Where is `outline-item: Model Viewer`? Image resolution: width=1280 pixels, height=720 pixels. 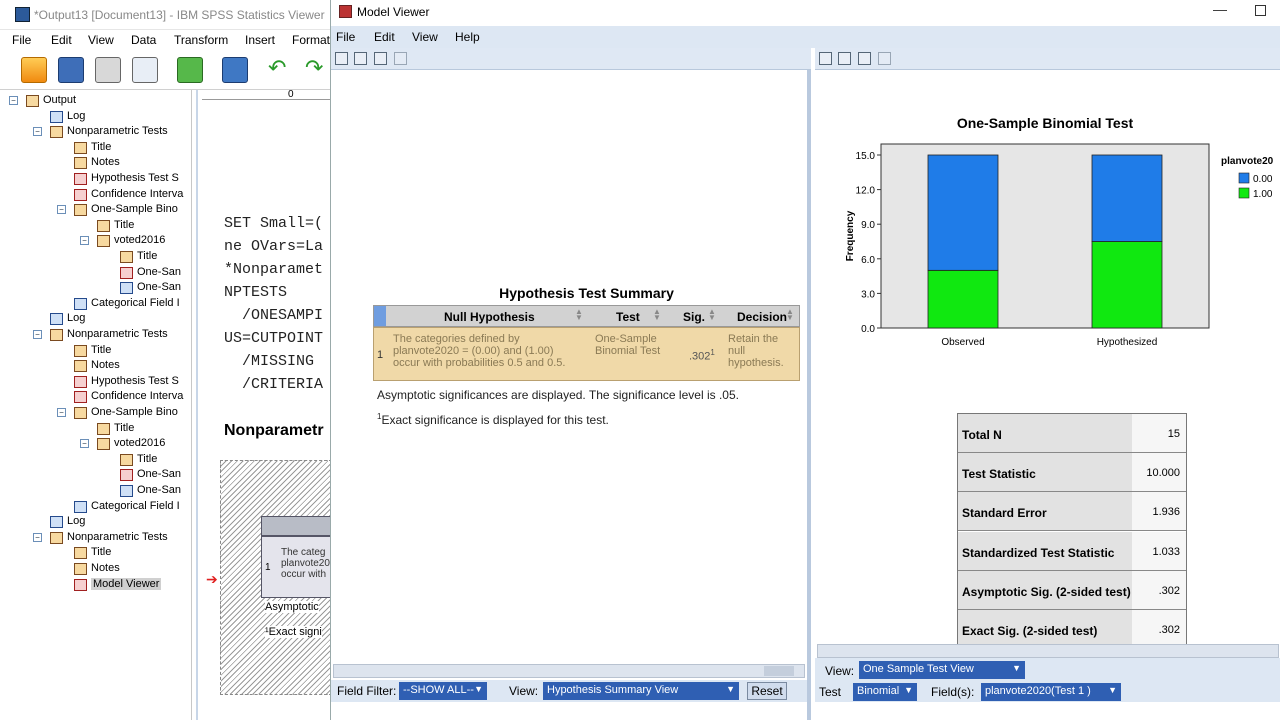 outline-item: Model Viewer is located at coordinates (100, 585).